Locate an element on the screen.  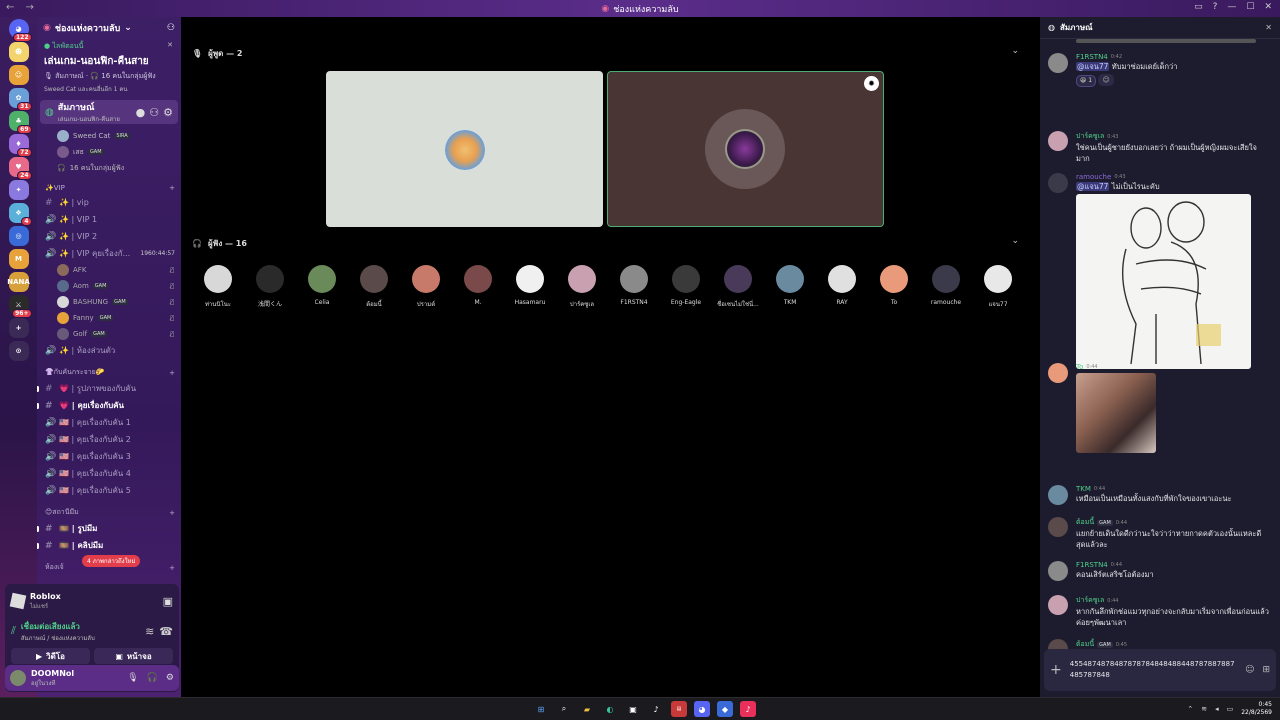
server-icon: ◎ is located at coordinates (18, 236).